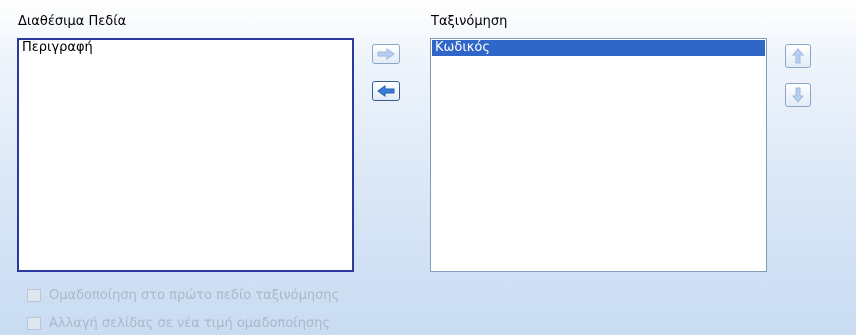  What do you see at coordinates (185, 48) in the screenshot?
I see `list-item: Περιγραφή` at bounding box center [185, 48].